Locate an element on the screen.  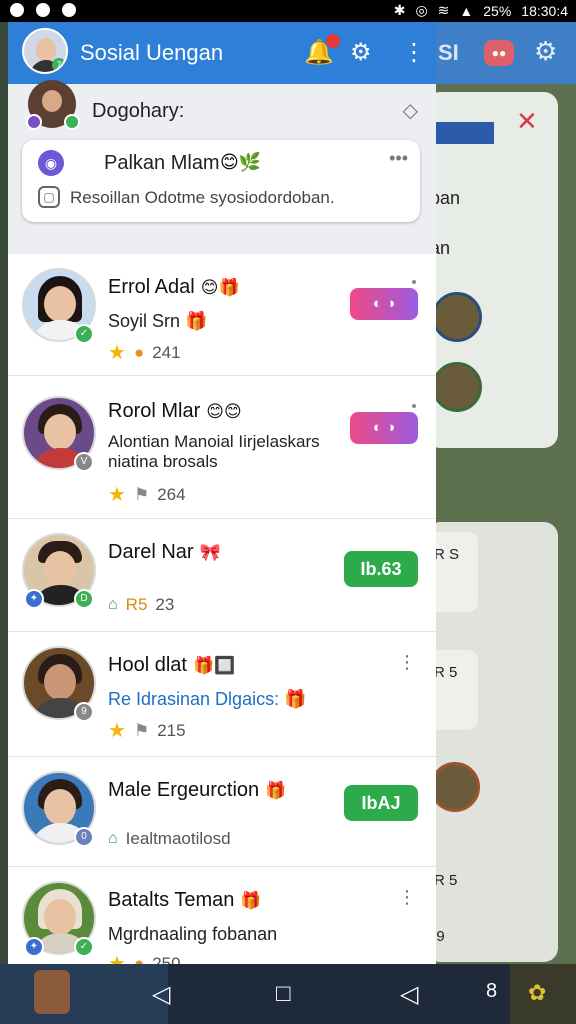
status-icons-right: ✱ ◎ ≋ ▲ 25% 18:30:4 is located at coordinates (481, 10).